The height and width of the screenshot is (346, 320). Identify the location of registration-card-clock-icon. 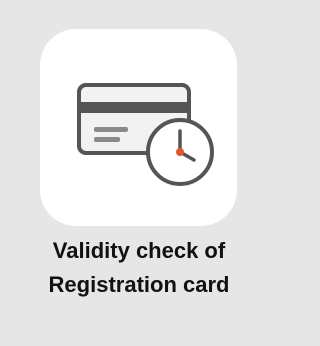
(145, 134).